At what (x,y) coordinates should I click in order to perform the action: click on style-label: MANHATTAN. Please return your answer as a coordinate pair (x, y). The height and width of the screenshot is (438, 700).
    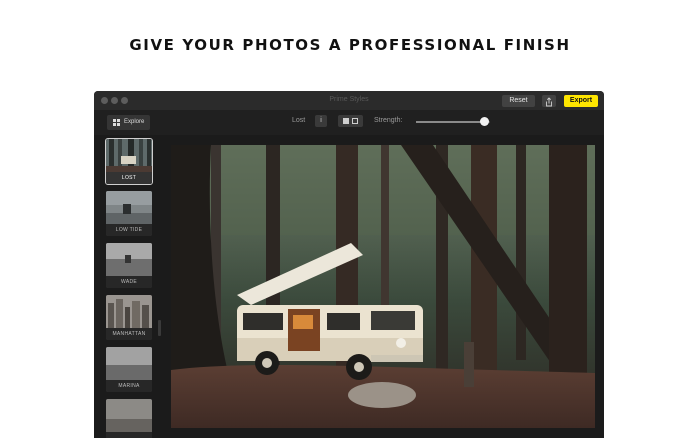
    Looking at the image, I should click on (129, 334).